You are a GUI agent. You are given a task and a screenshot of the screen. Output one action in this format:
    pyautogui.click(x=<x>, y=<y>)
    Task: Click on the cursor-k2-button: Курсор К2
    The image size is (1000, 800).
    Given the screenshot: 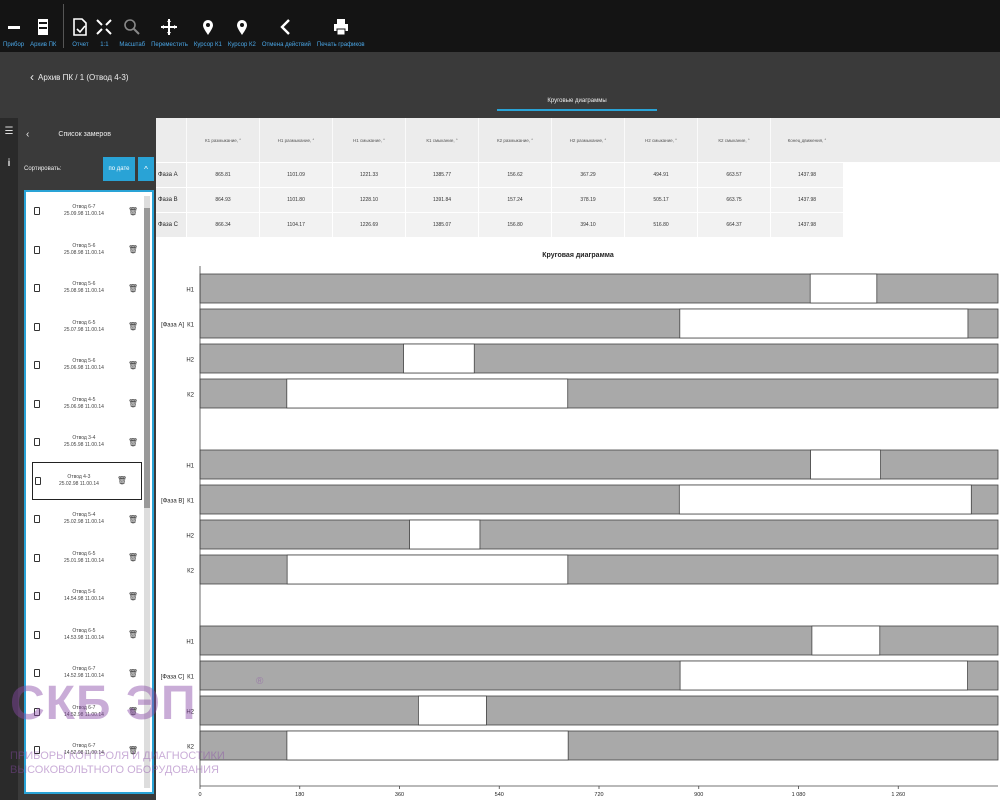 What is the action you would take?
    pyautogui.click(x=242, y=26)
    